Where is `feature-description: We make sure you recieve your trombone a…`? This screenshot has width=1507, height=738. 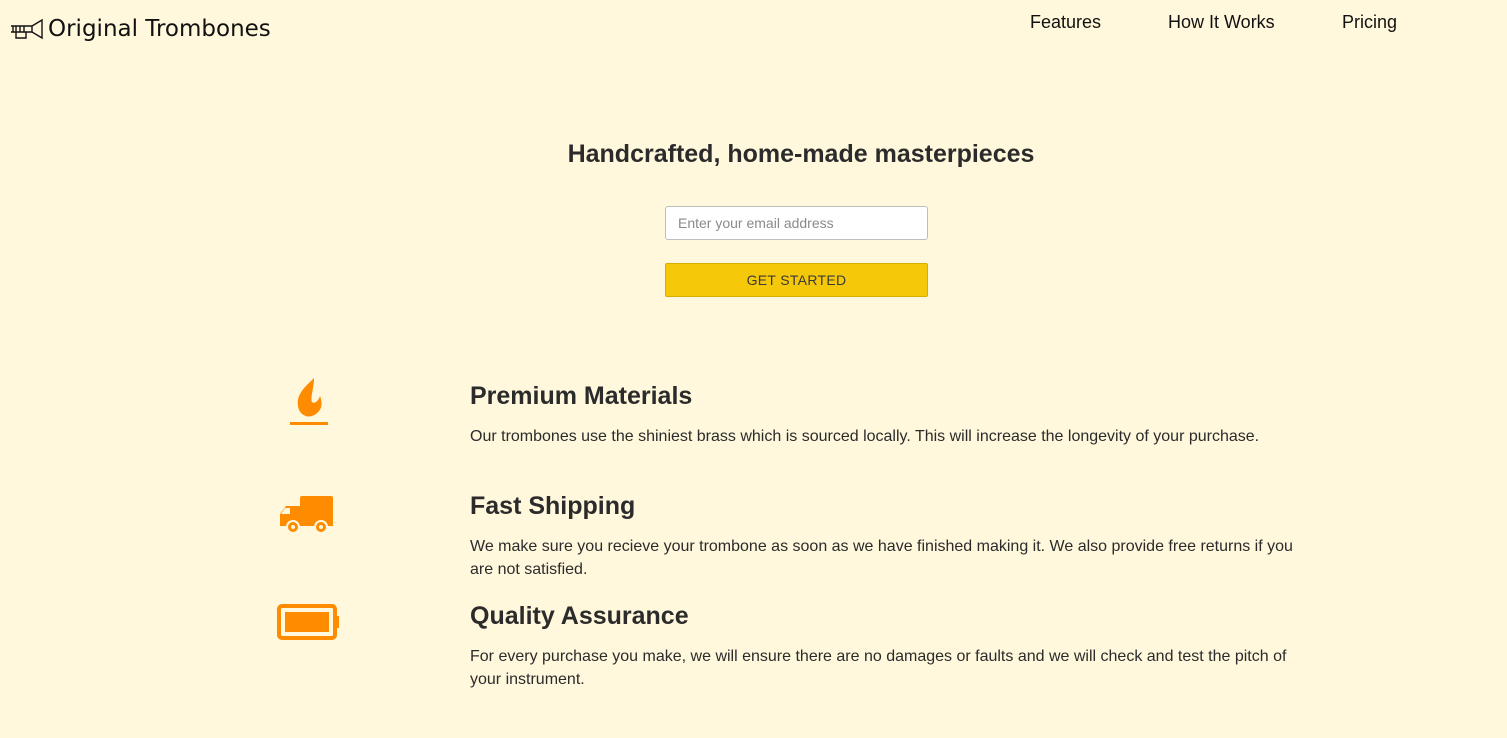 feature-description: We make sure you recieve your trombone a… is located at coordinates (881, 558).